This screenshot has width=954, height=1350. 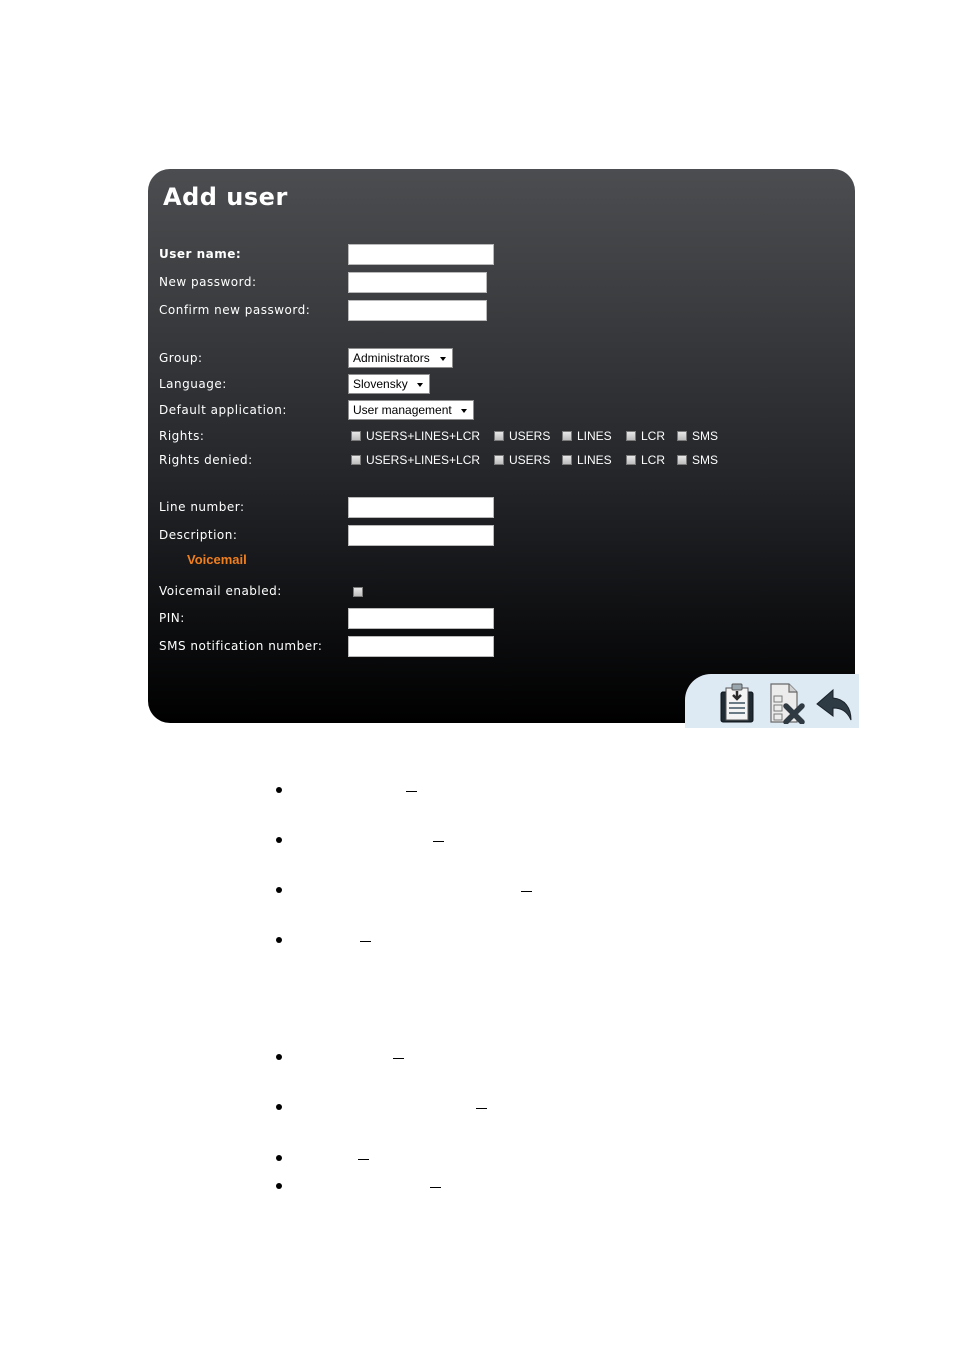 What do you see at coordinates (421, 618) in the screenshot?
I see `pin-input` at bounding box center [421, 618].